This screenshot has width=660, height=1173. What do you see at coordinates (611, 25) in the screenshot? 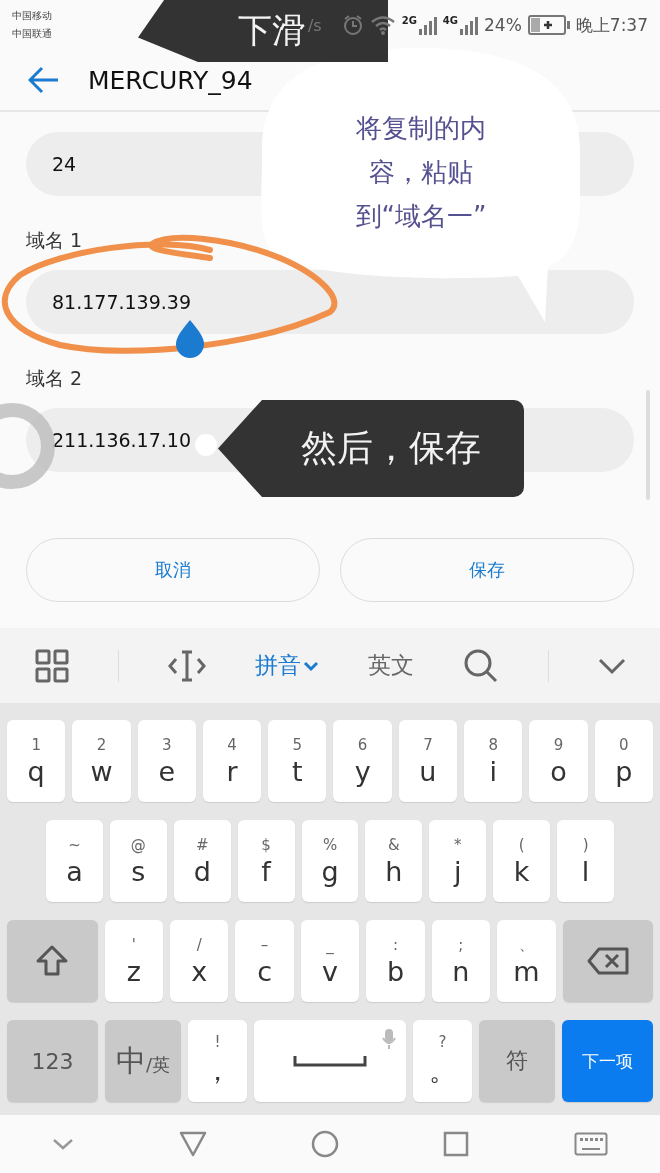
I see `clock-time: 晚上7:37` at bounding box center [611, 25].